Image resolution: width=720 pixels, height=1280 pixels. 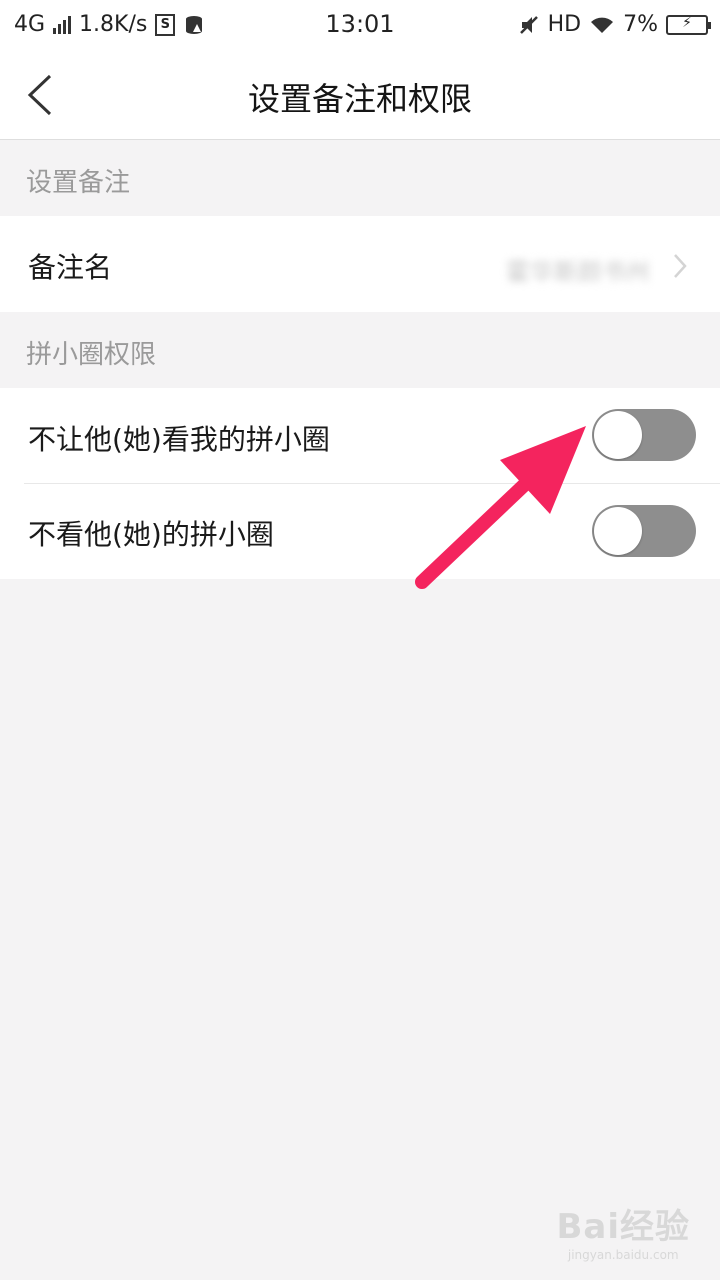 I want to click on wifi-icon, so click(x=602, y=25).